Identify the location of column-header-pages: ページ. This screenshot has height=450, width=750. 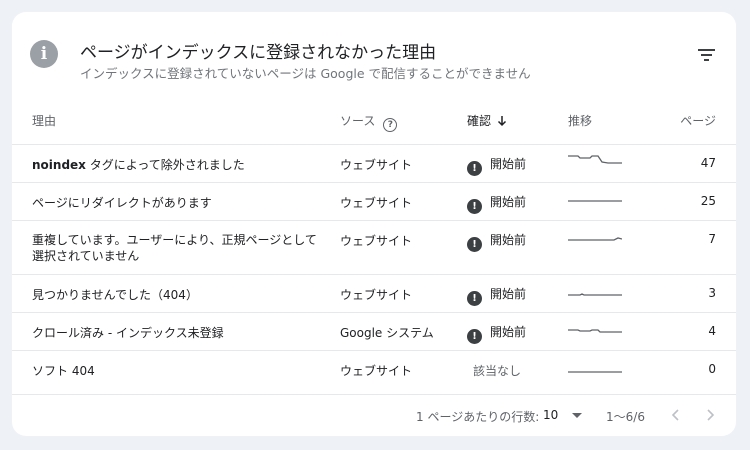
(698, 121).